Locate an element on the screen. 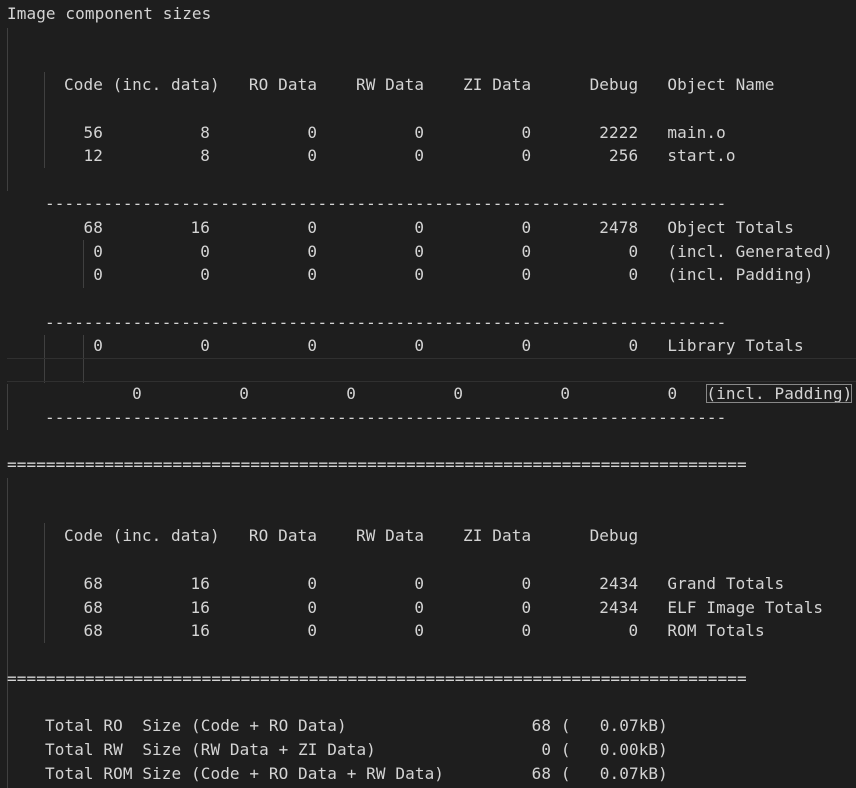  table-row: 0 0 0 0 0 0 Library Totals is located at coordinates (434, 345).